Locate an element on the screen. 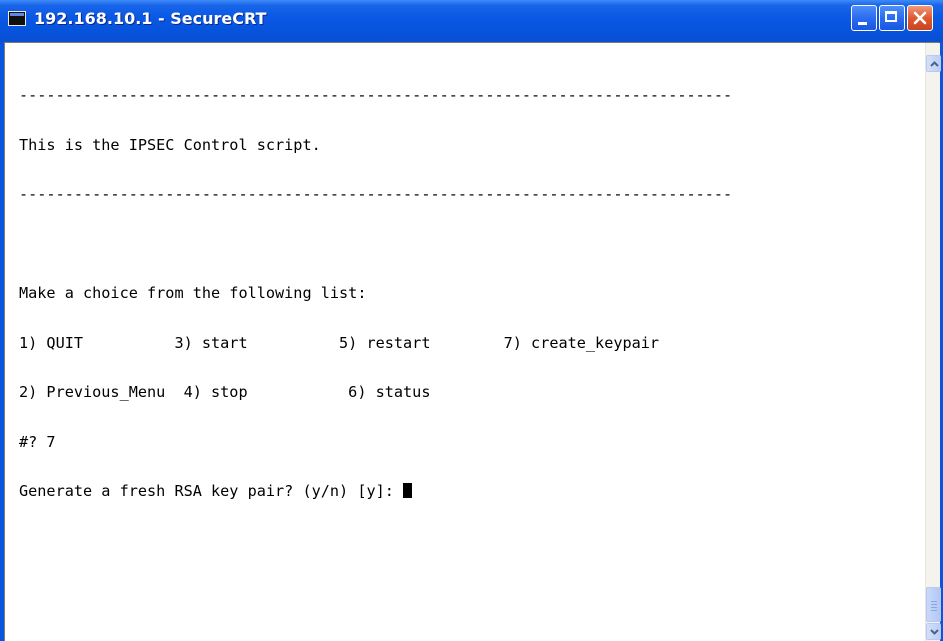 The width and height of the screenshot is (943, 641). title-bar: 192.168.10.1 - SecureCRT is located at coordinates (471, 21).